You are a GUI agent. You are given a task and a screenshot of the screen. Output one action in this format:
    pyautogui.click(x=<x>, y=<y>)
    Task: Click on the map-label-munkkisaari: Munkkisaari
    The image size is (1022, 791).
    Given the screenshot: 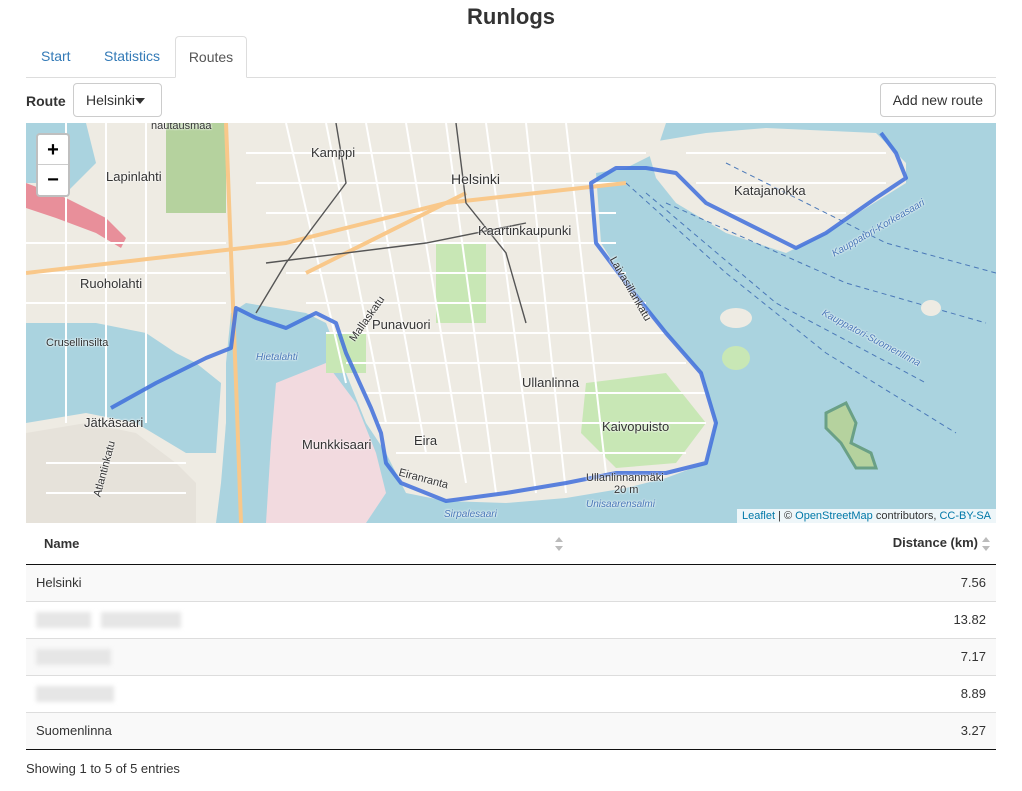 What is the action you would take?
    pyautogui.click(x=337, y=444)
    